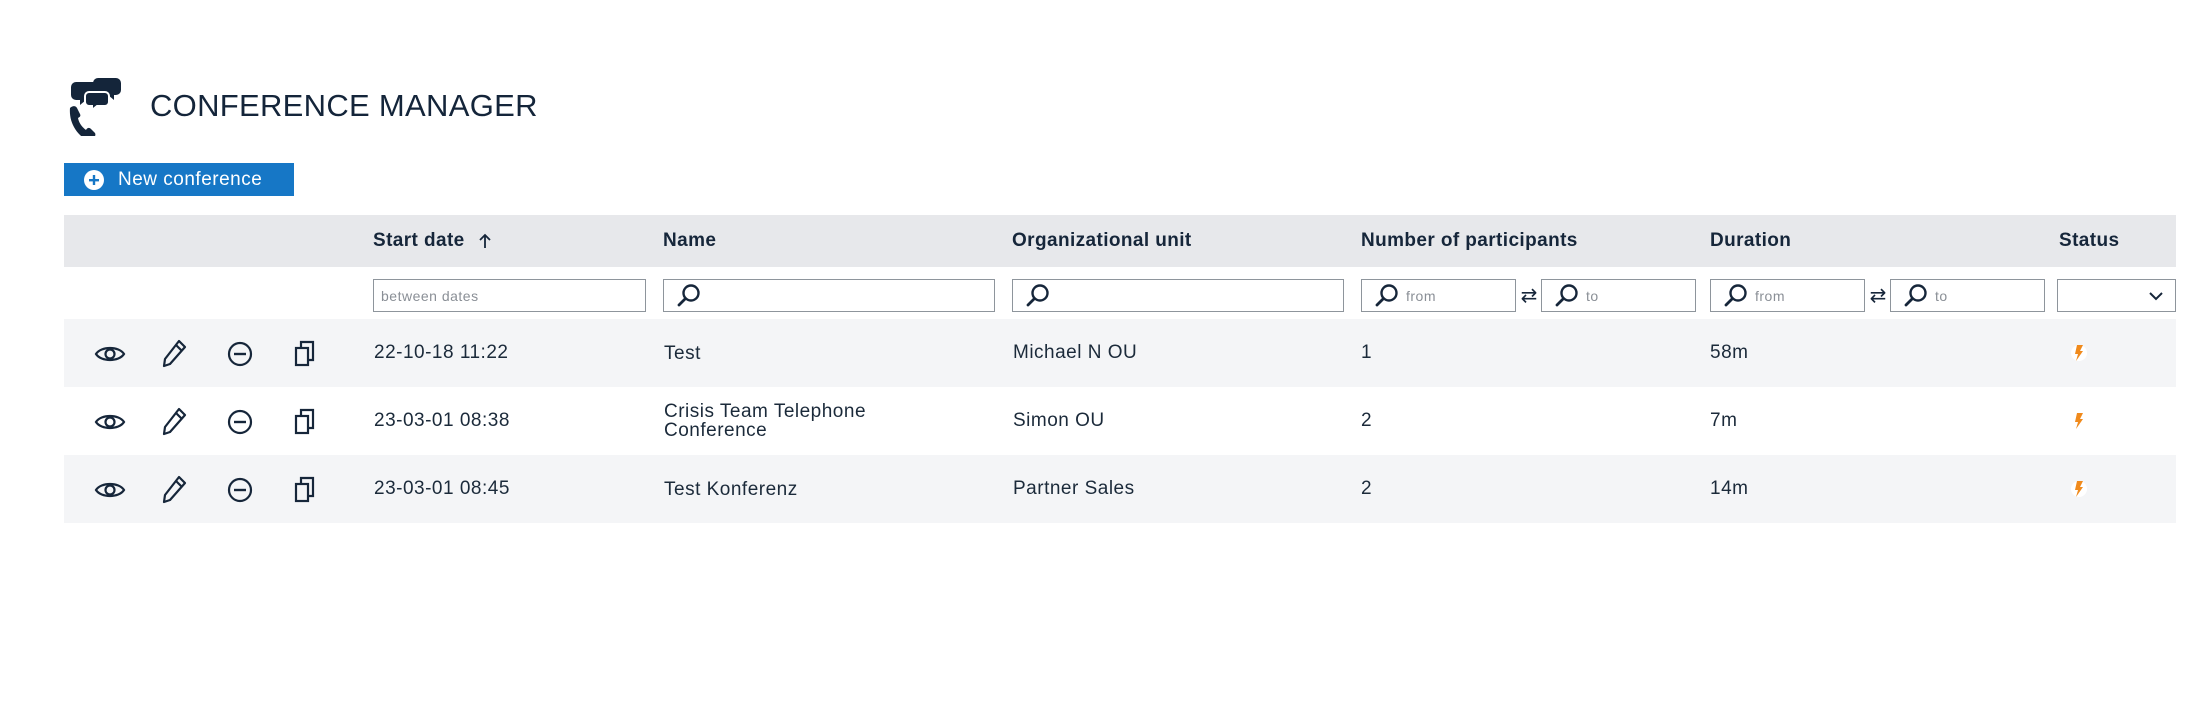 This screenshot has width=2212, height=714. Describe the element at coordinates (1367, 352) in the screenshot. I see `participants-cell: 1` at that location.